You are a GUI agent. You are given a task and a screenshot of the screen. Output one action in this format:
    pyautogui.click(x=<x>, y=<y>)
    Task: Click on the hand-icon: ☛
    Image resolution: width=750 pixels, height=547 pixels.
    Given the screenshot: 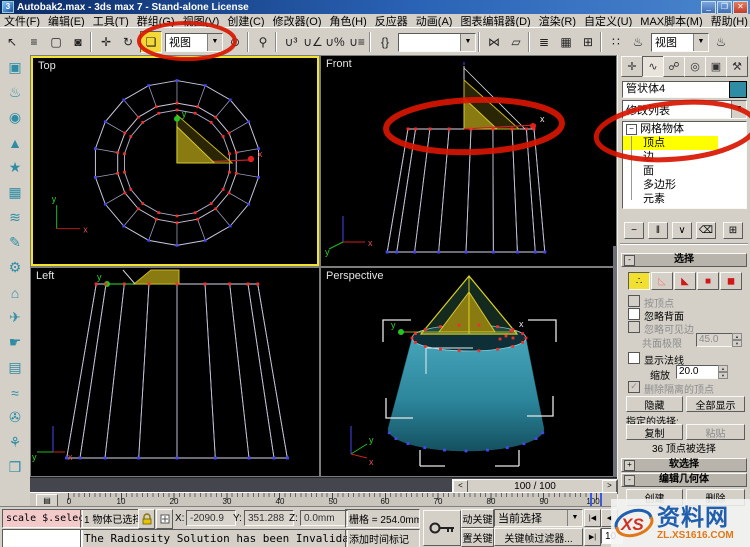 What is the action you would take?
    pyautogui.click(x=15, y=342)
    